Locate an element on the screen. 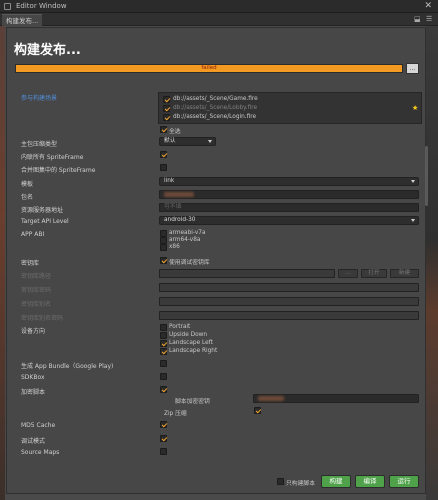  keystore-password-input is located at coordinates (289, 287).